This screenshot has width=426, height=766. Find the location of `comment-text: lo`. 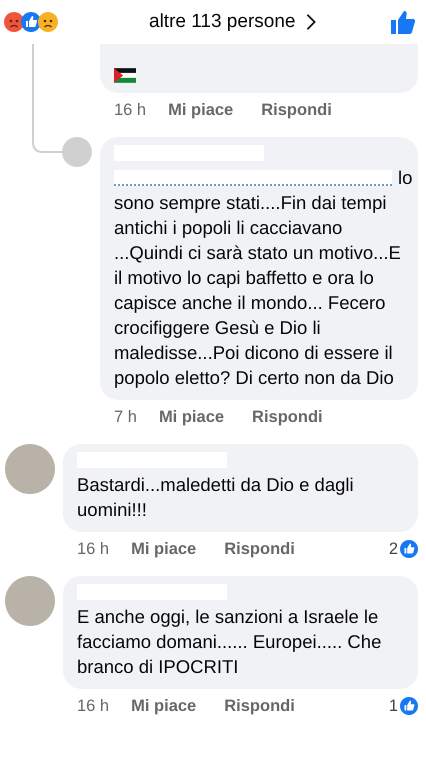

comment-text: lo is located at coordinates (405, 178).